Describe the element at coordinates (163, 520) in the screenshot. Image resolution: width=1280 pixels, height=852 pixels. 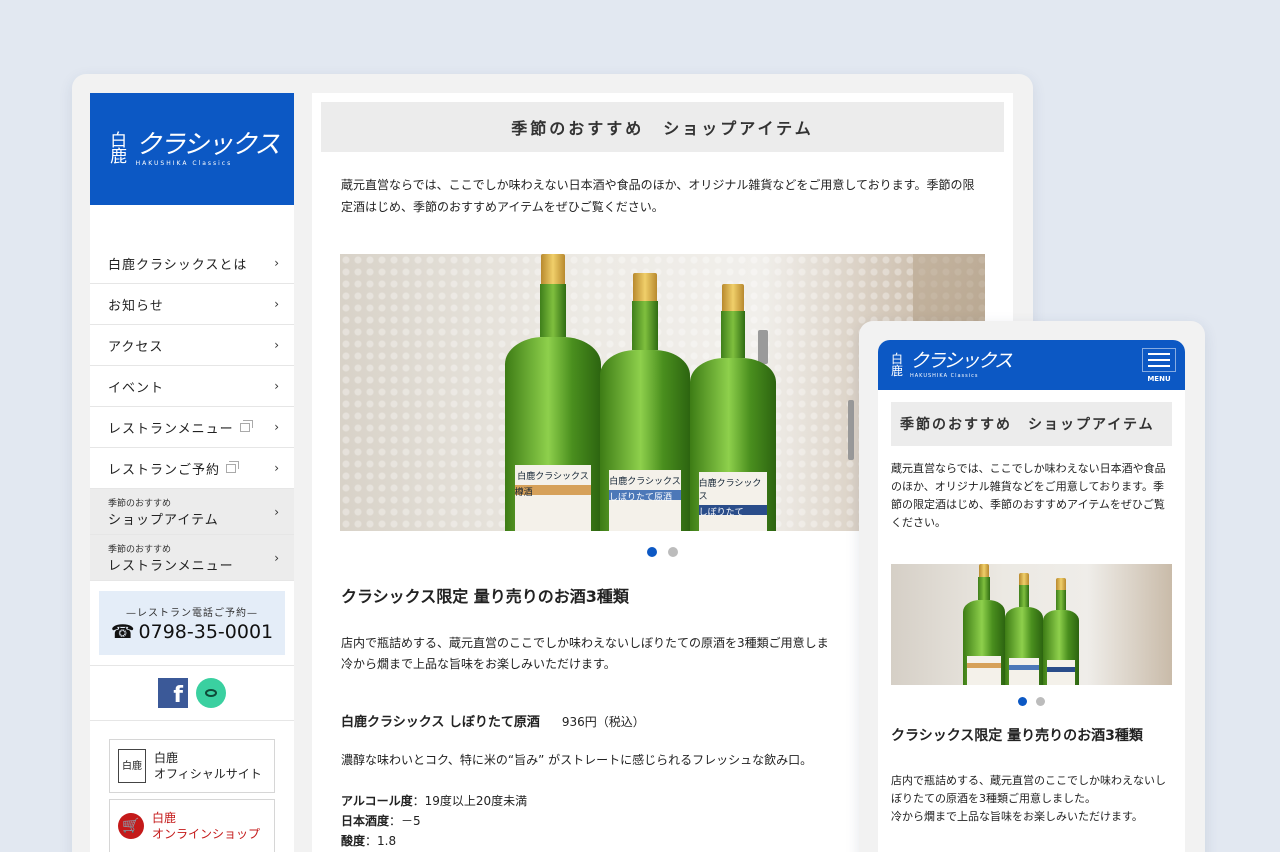
I see `nav-big-label: ショップアイテム` at that location.